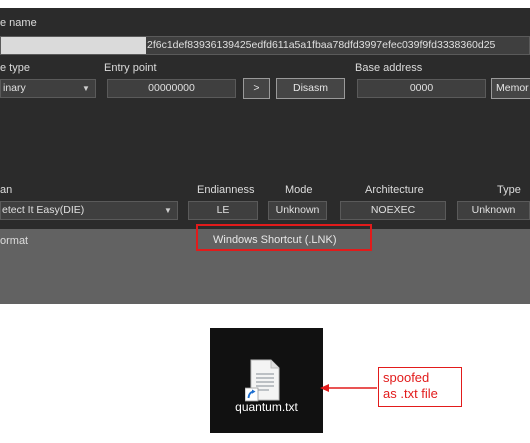 The width and height of the screenshot is (530, 443). I want to click on highlight-box, so click(284, 237).